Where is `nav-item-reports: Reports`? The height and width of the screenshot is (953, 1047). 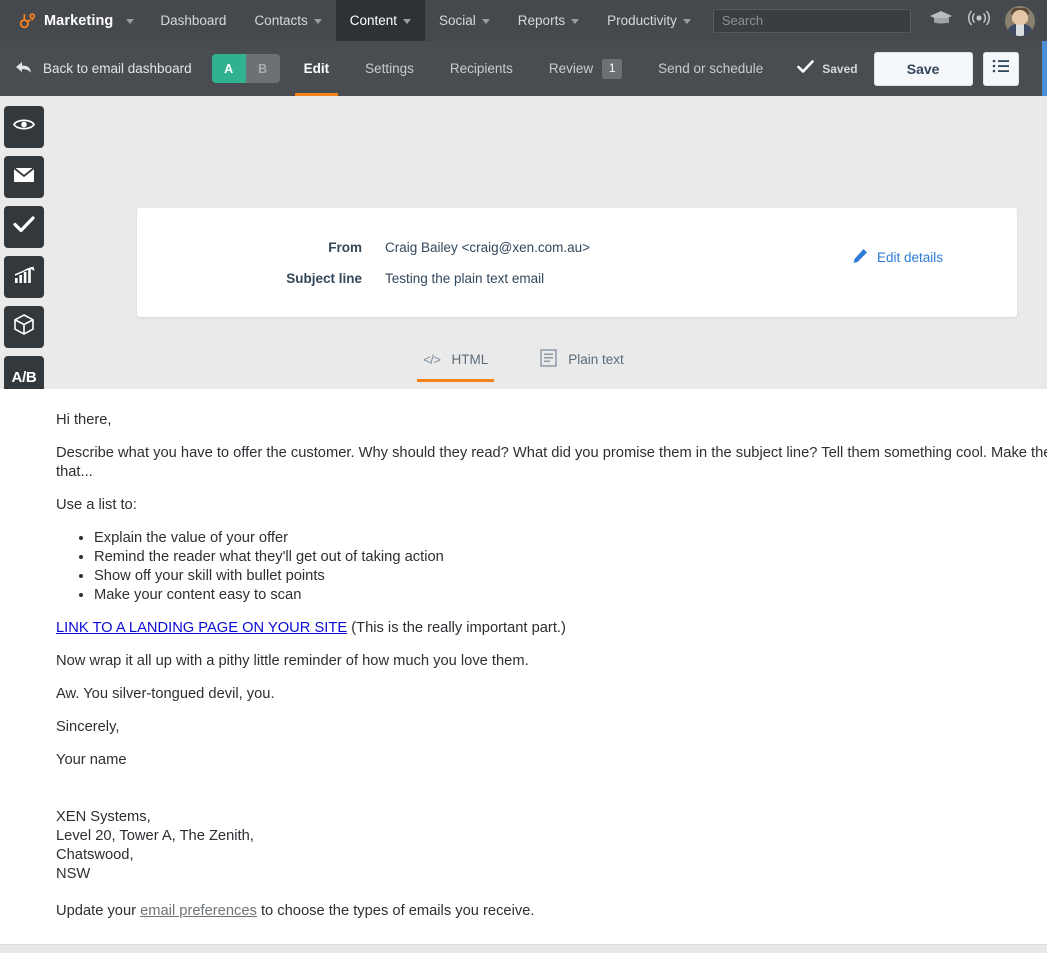 nav-item-reports: Reports is located at coordinates (548, 20).